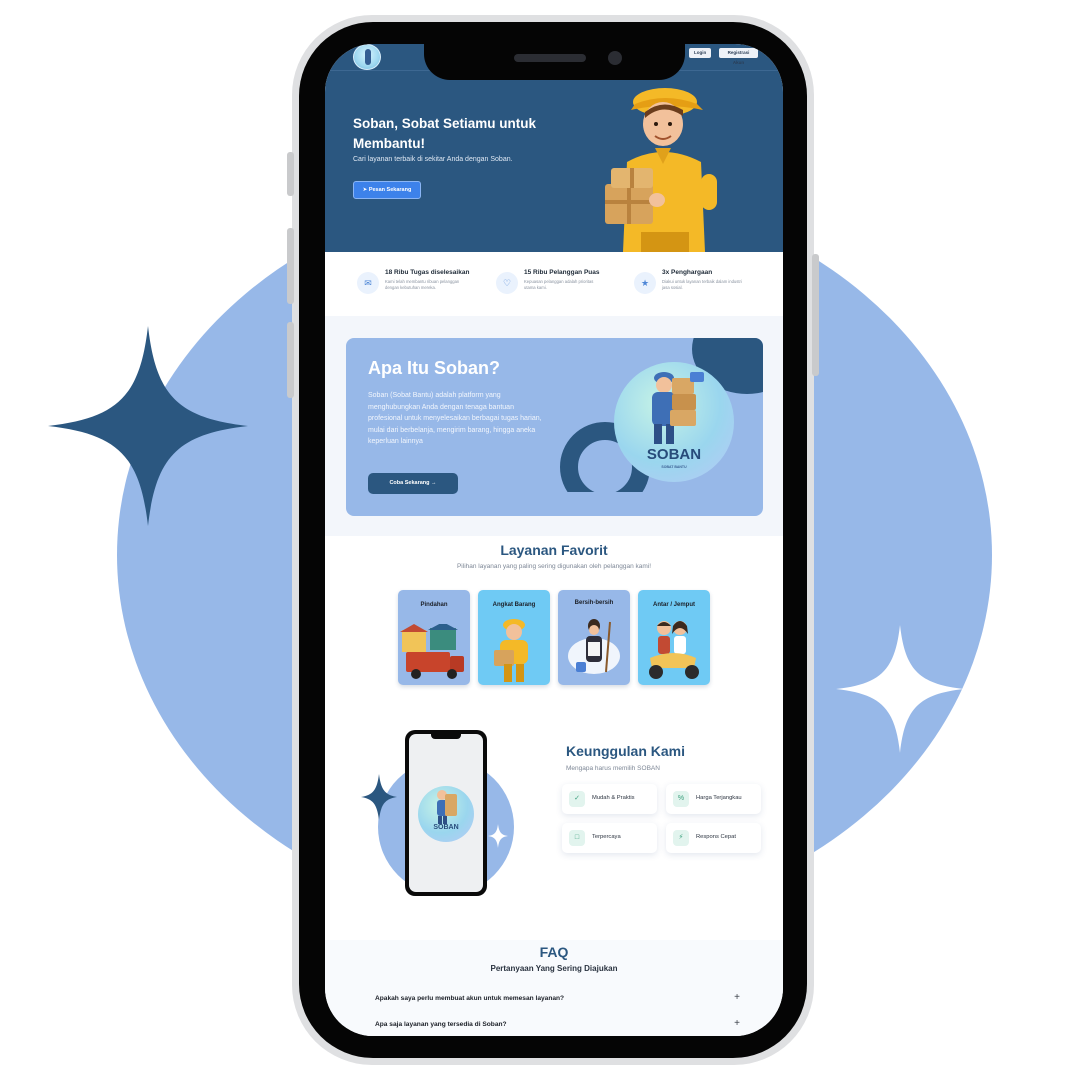  I want to click on advantage-card-affordable: % Harga Terjangkau, so click(713, 799).